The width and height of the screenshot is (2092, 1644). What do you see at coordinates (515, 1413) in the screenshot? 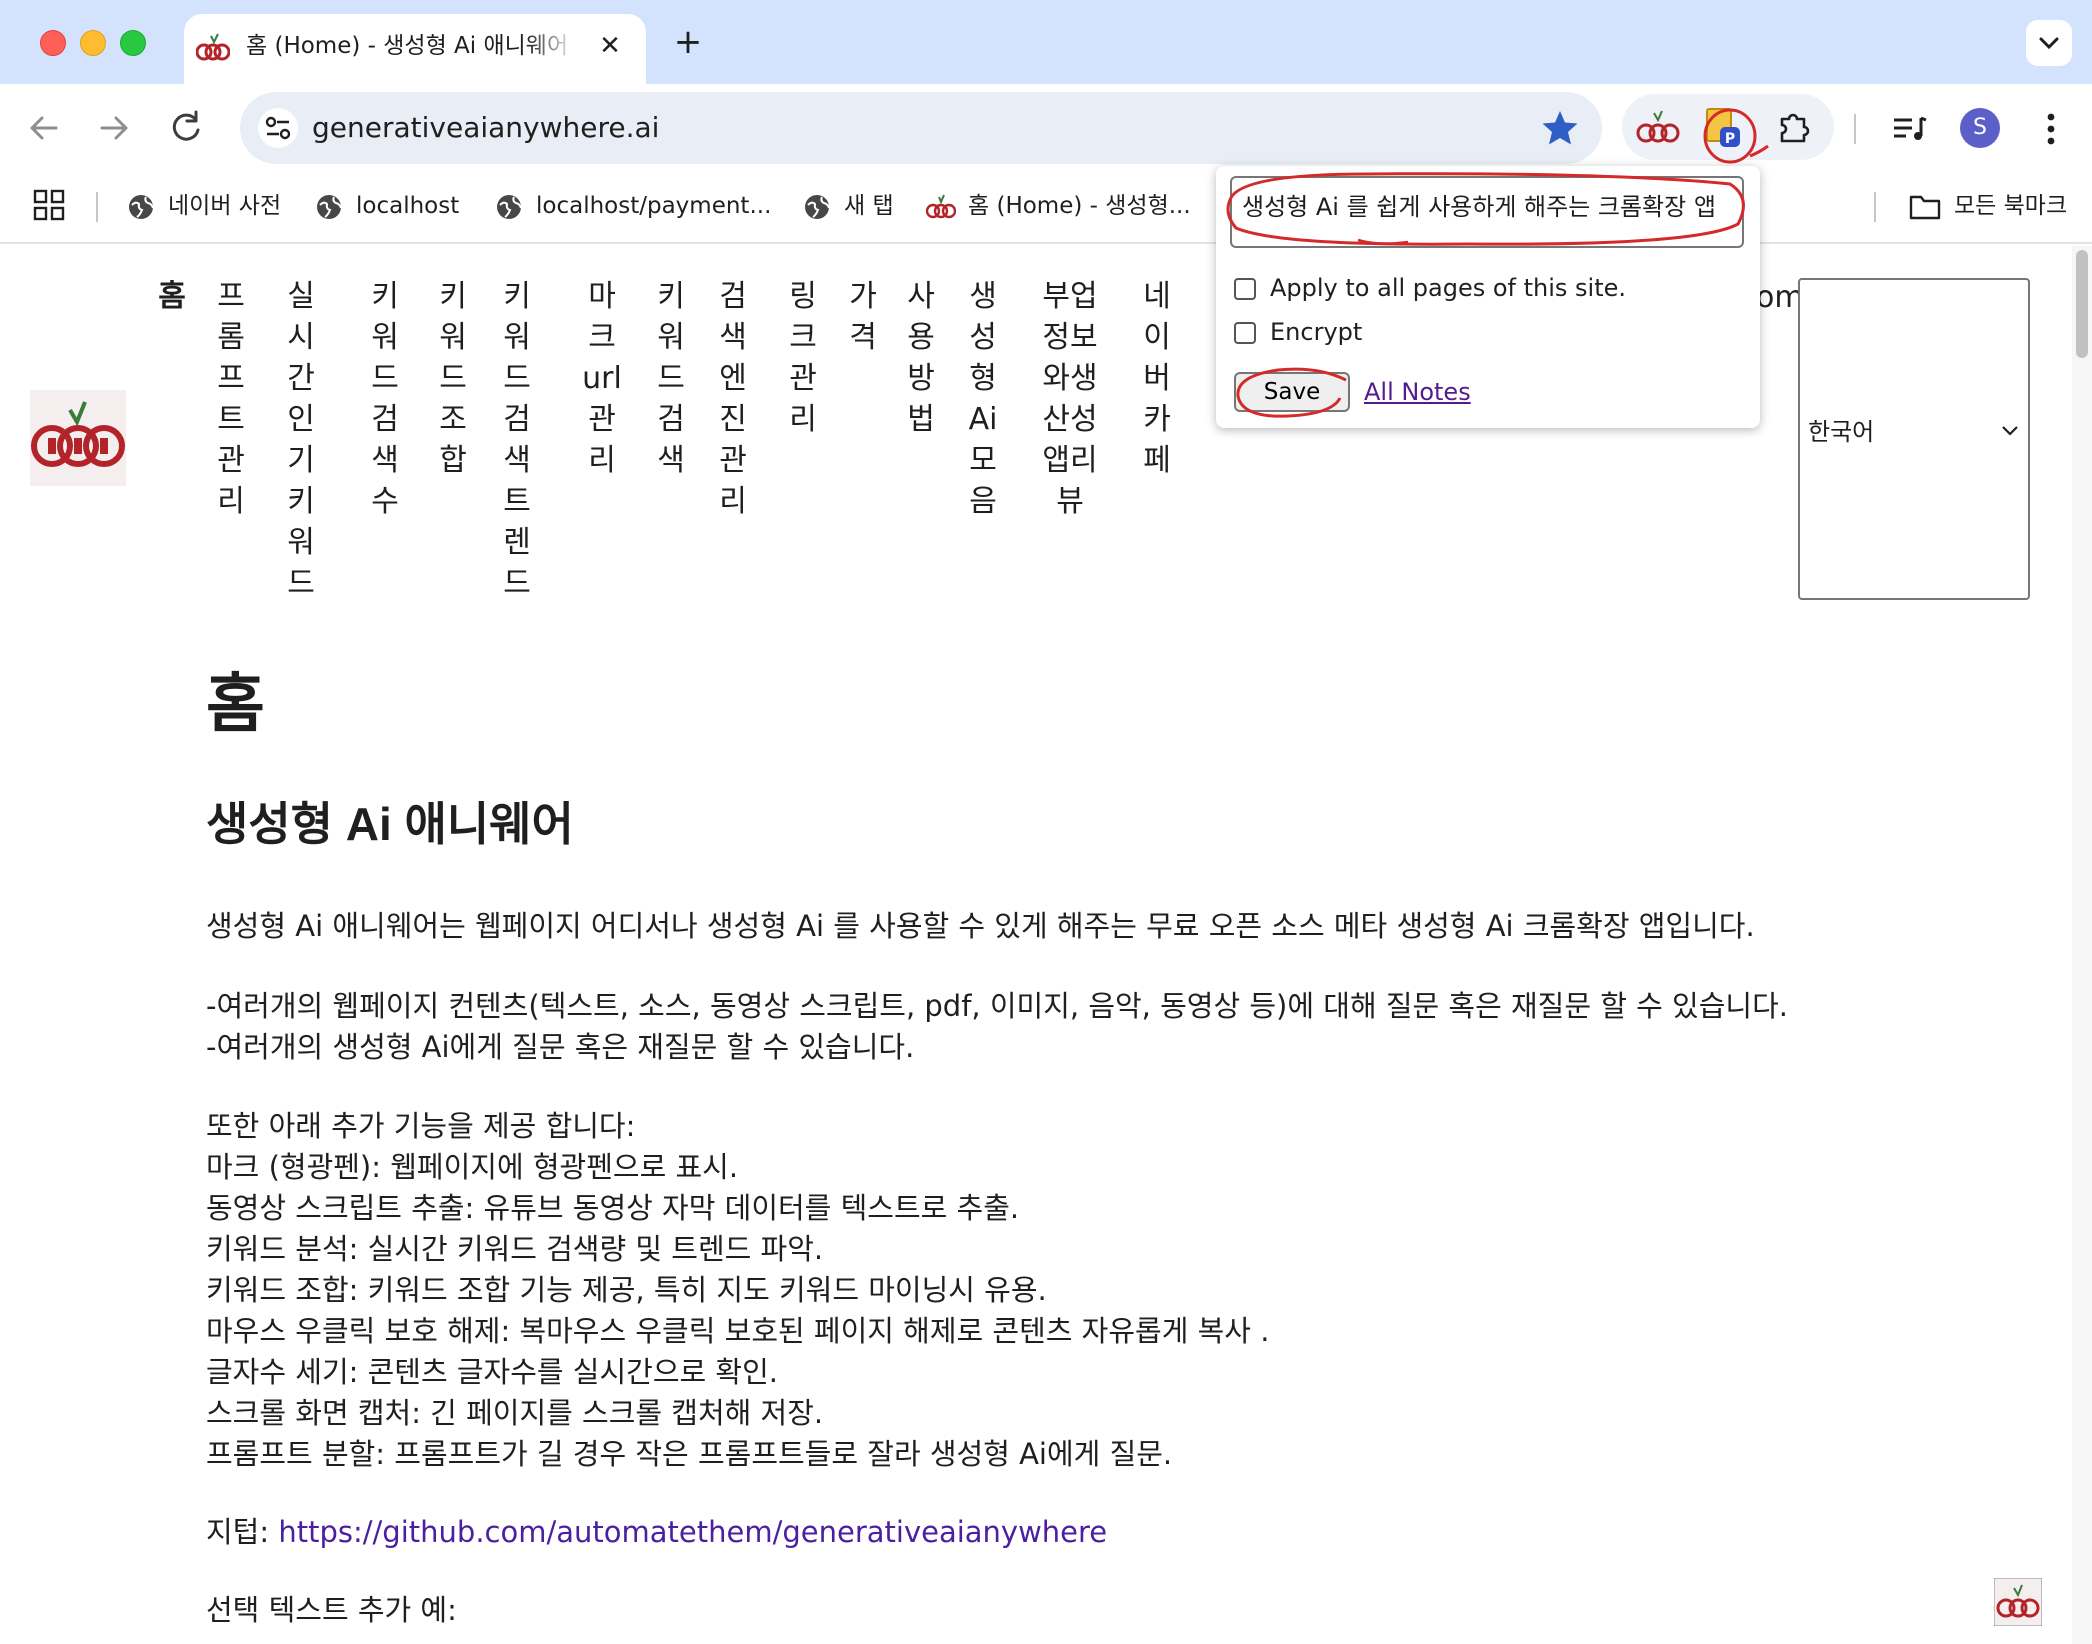
I see `feature-item: 스크롤 화면 캡처: 긴 페이지를 스크롤 캡처해 저장.` at bounding box center [515, 1413].